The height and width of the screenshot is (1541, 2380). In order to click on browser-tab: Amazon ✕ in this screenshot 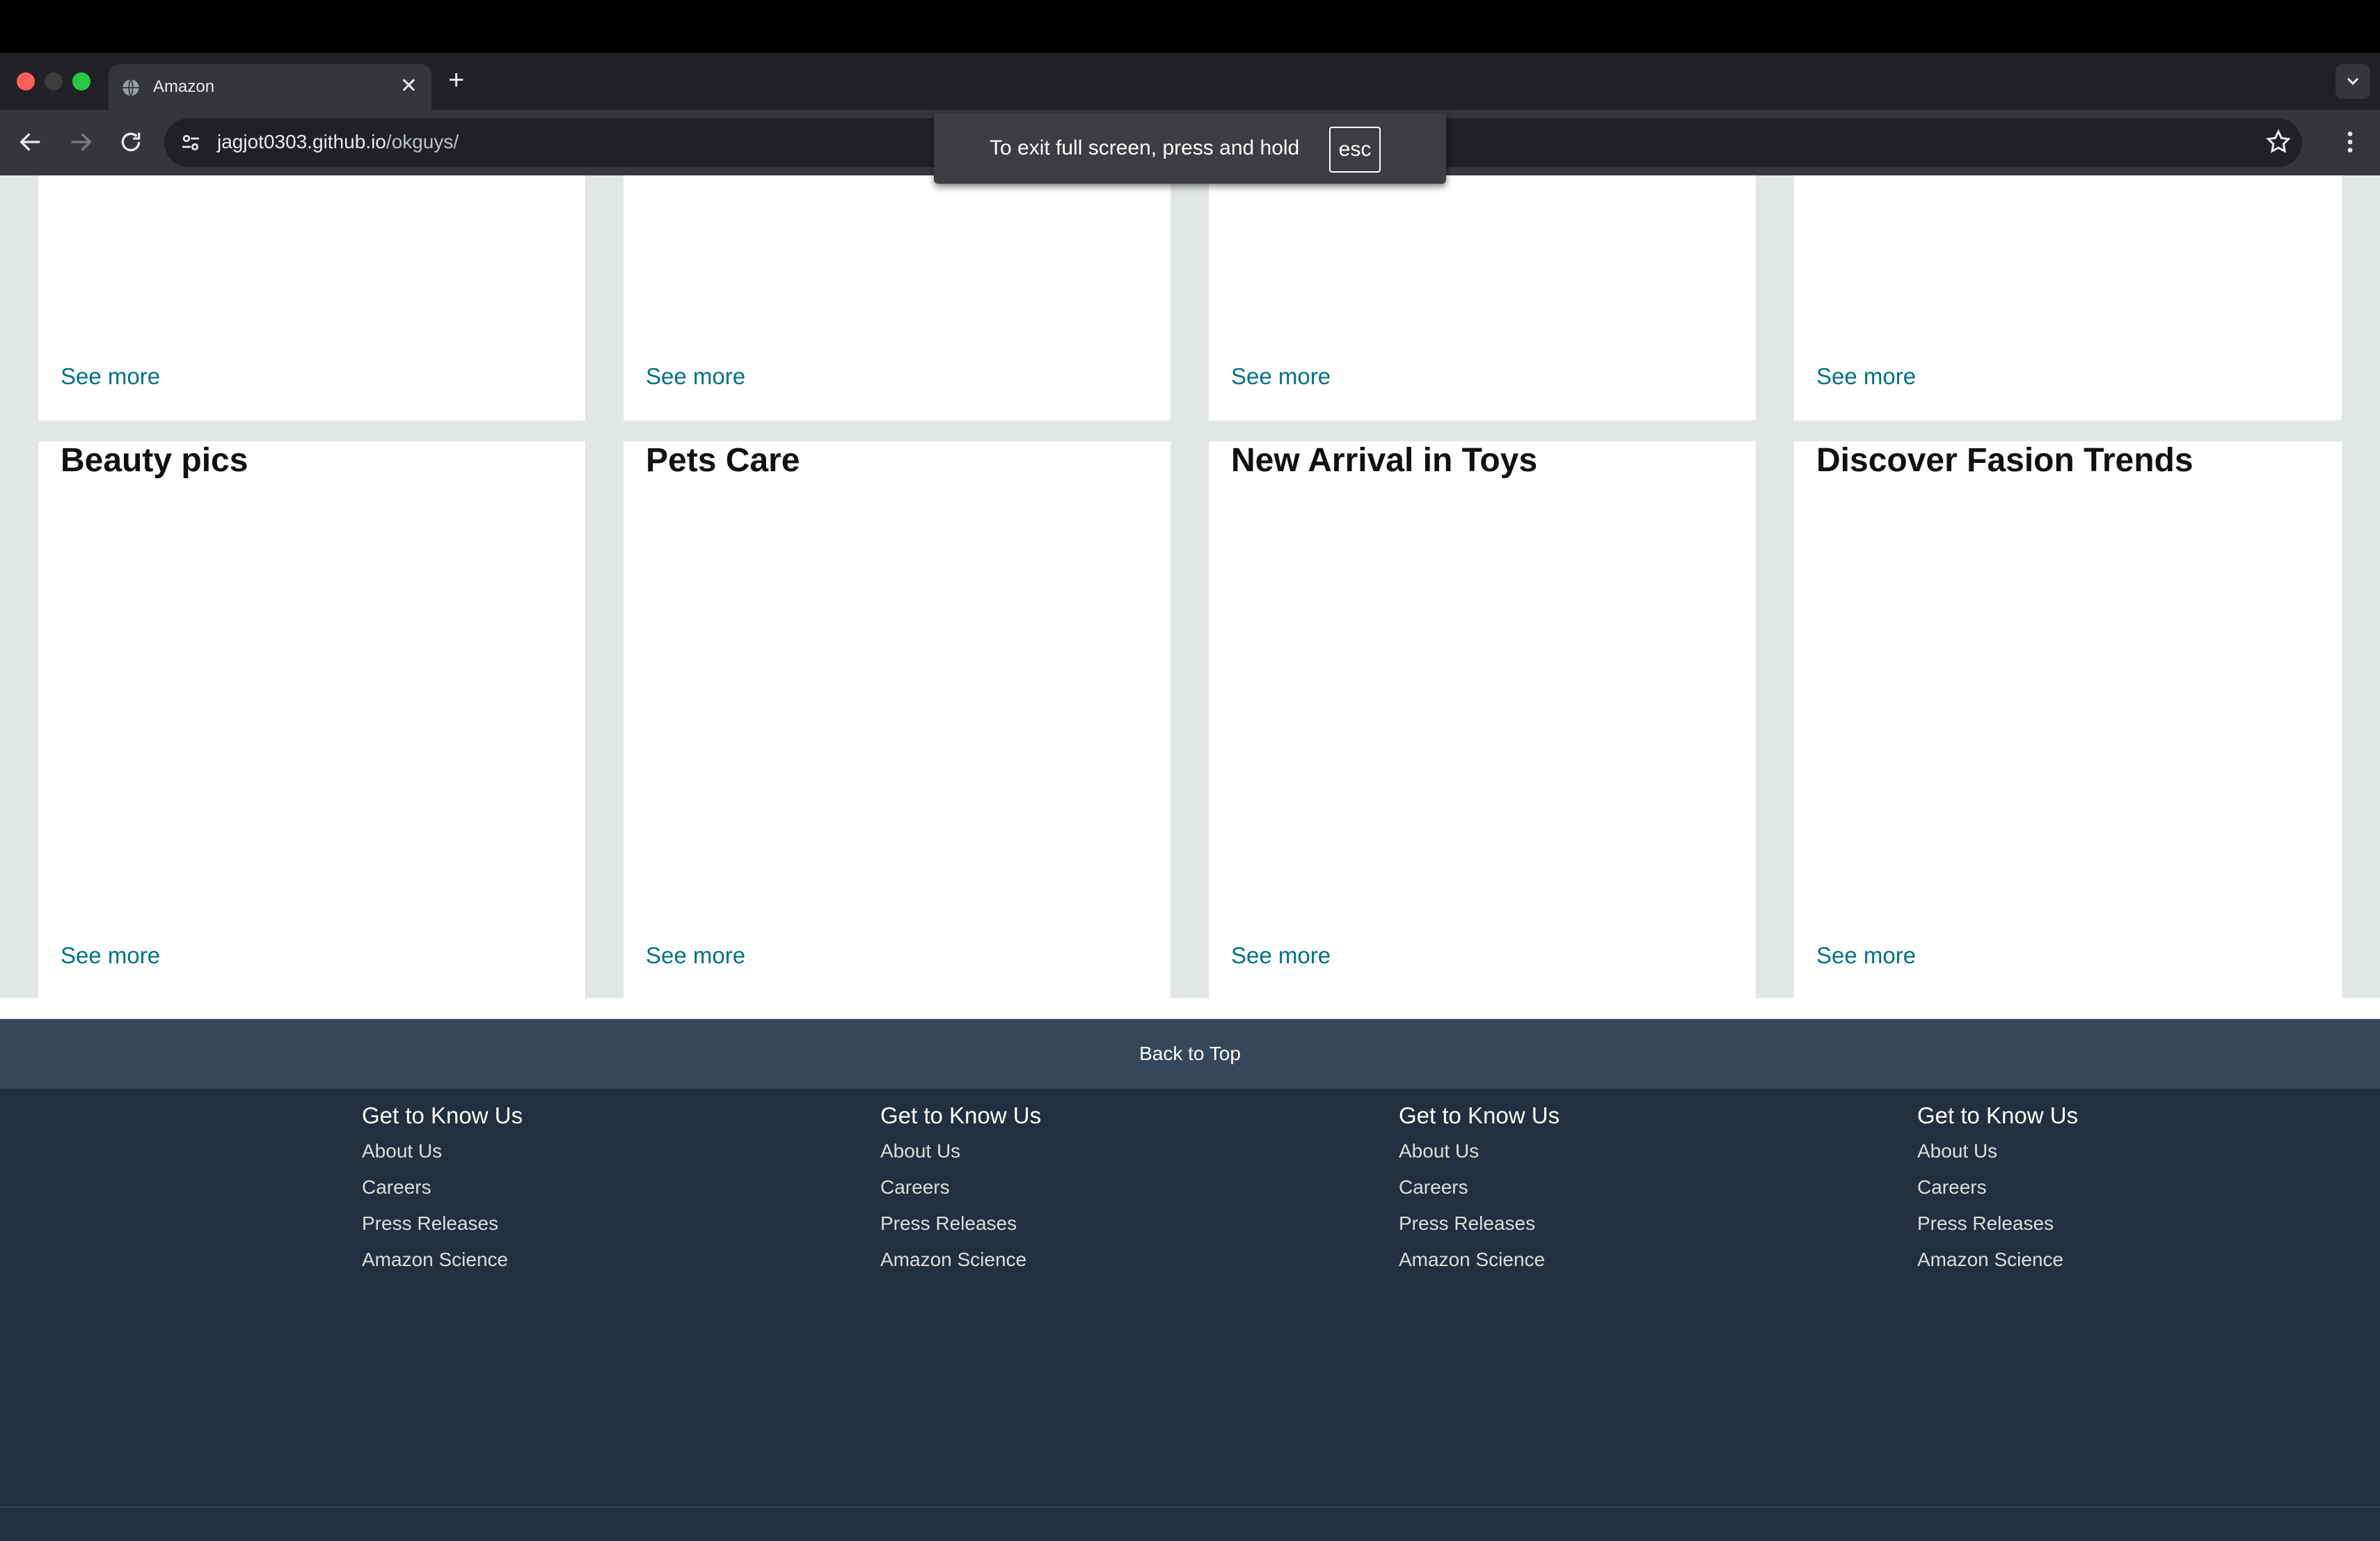, I will do `click(270, 87)`.